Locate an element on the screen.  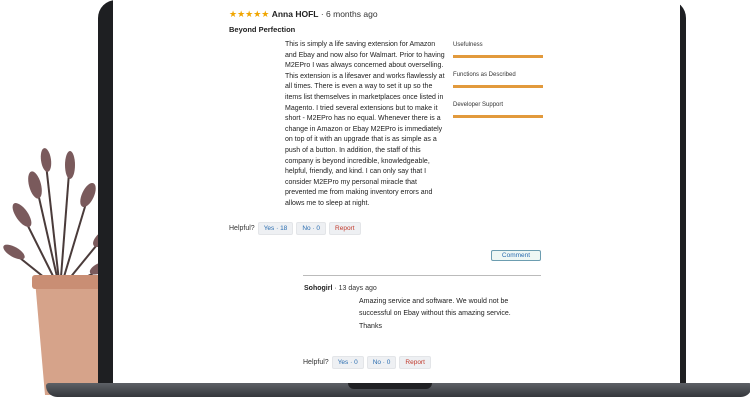
star-rating-icon: ★★★★★ is located at coordinates (249, 14).